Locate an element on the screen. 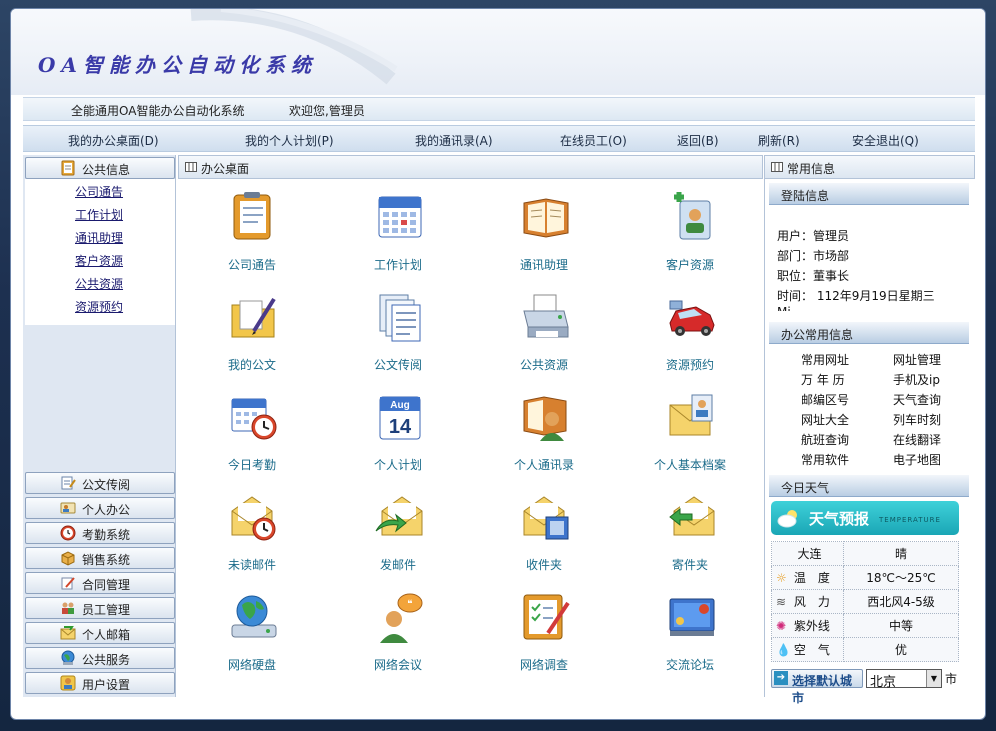 The image size is (996, 731). tile-outbox: 寄件夹 is located at coordinates (690, 536).